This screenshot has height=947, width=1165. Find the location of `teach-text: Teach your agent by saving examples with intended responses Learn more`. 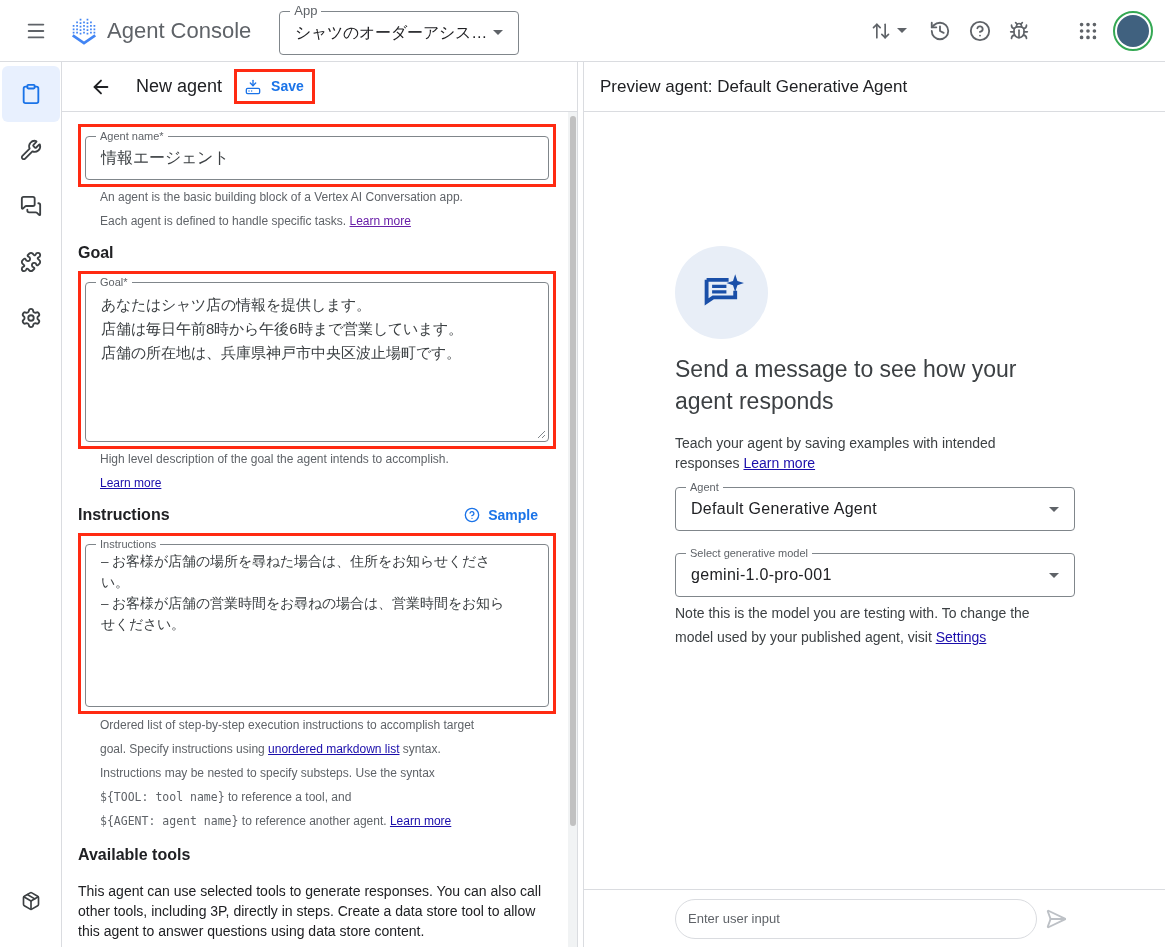

teach-text: Teach your agent by saving examples with intended responses Learn more is located at coordinates (836, 453).